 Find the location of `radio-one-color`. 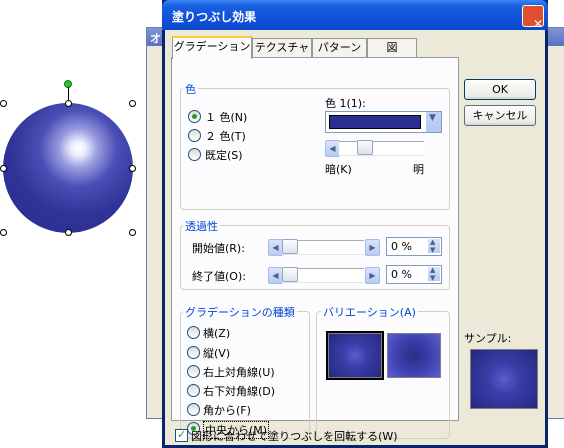

radio-one-color is located at coordinates (194, 116).